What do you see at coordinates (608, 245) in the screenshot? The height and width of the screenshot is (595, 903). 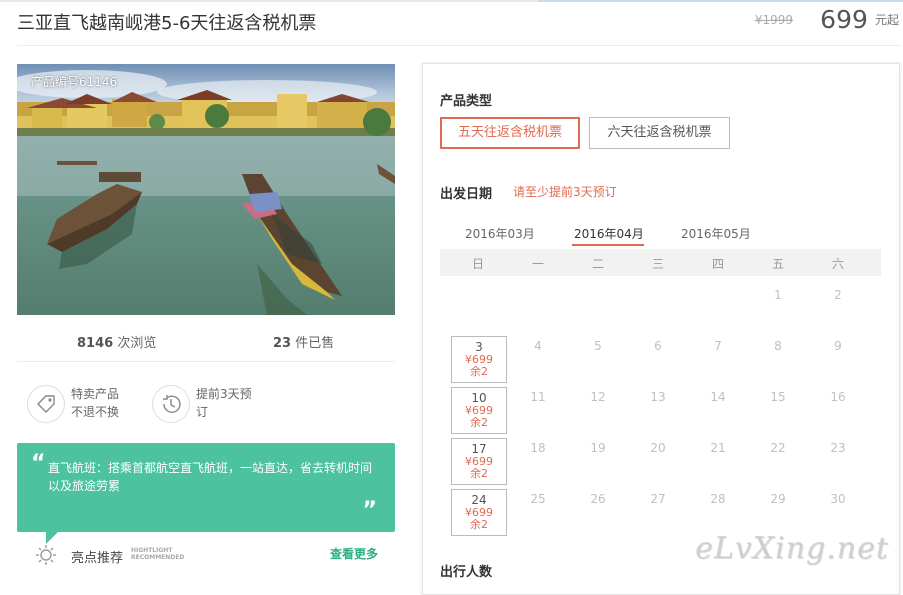 I see `active-month-indicator` at bounding box center [608, 245].